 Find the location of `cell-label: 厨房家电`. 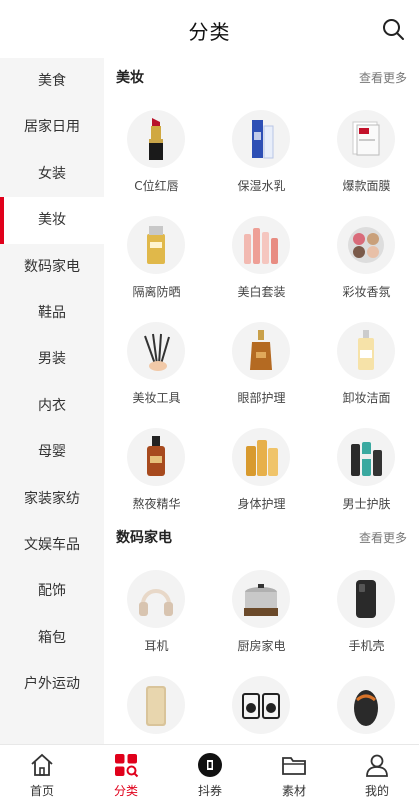

cell-label: 厨房家电 is located at coordinates (261, 646).